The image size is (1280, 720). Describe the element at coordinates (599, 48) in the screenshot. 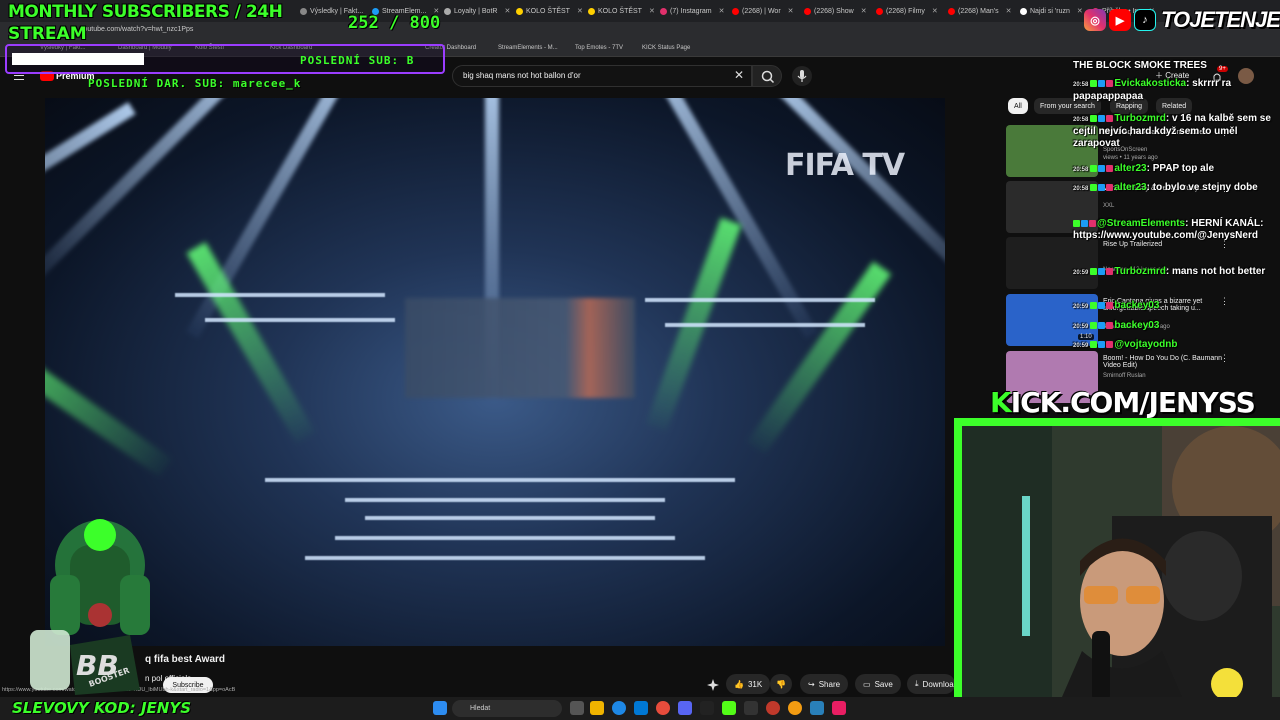

I see `bookmark-item: Top Emotes - 7TV` at that location.